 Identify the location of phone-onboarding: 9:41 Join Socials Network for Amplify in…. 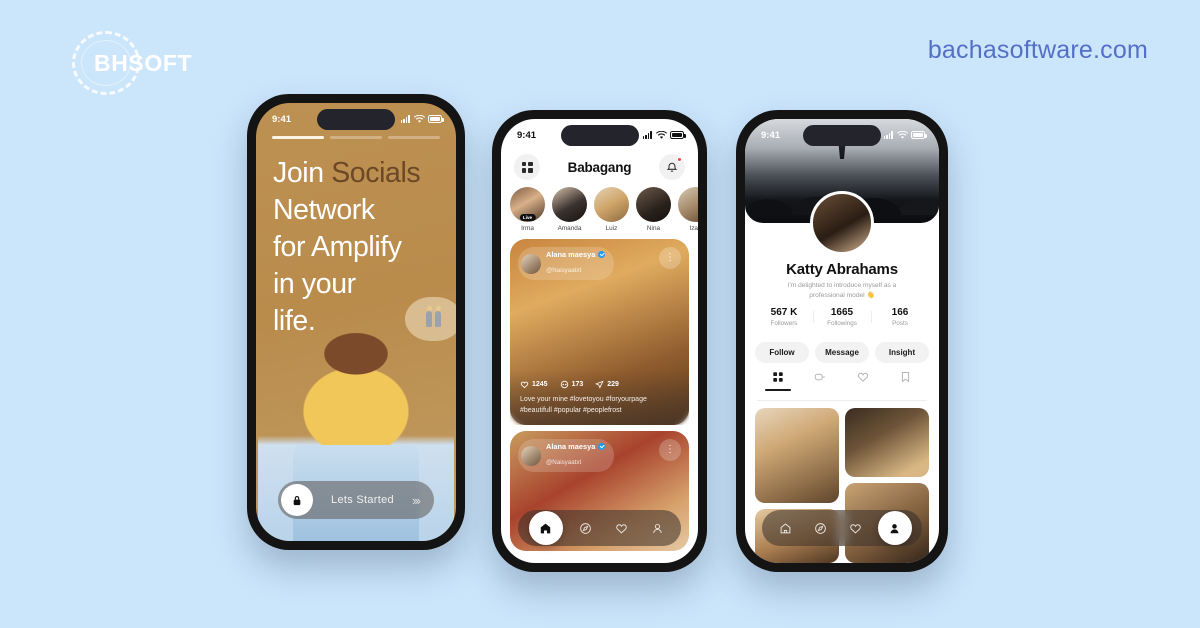
(356, 322).